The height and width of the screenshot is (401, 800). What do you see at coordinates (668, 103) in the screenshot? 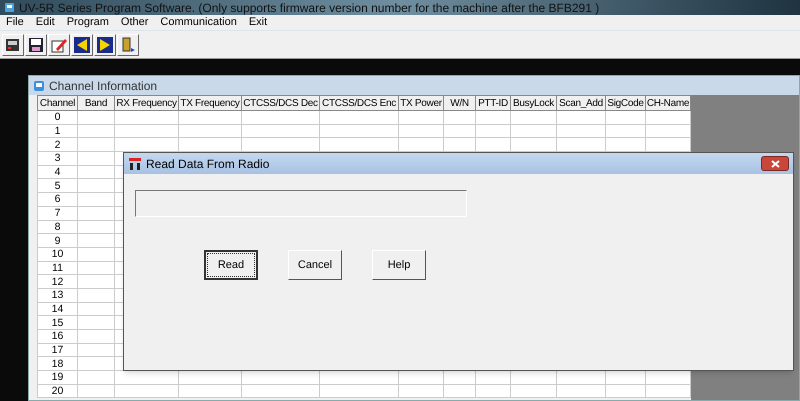
I see `column-header: CH-Name` at bounding box center [668, 103].